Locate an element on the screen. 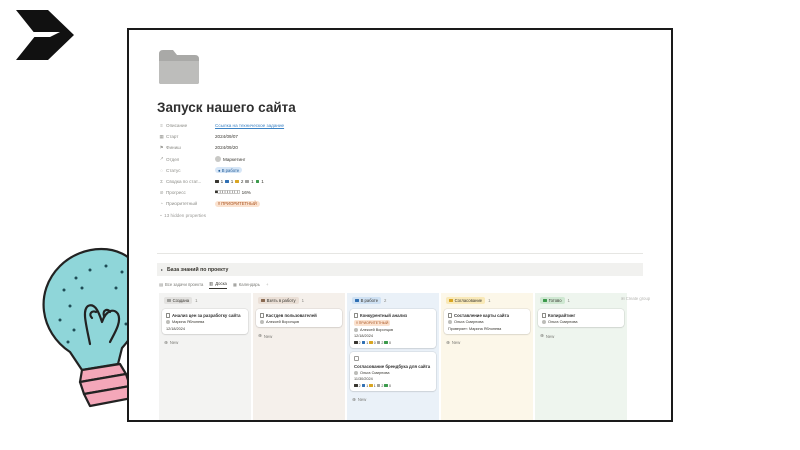  board-view-icon: ▥ is located at coordinates (211, 283).